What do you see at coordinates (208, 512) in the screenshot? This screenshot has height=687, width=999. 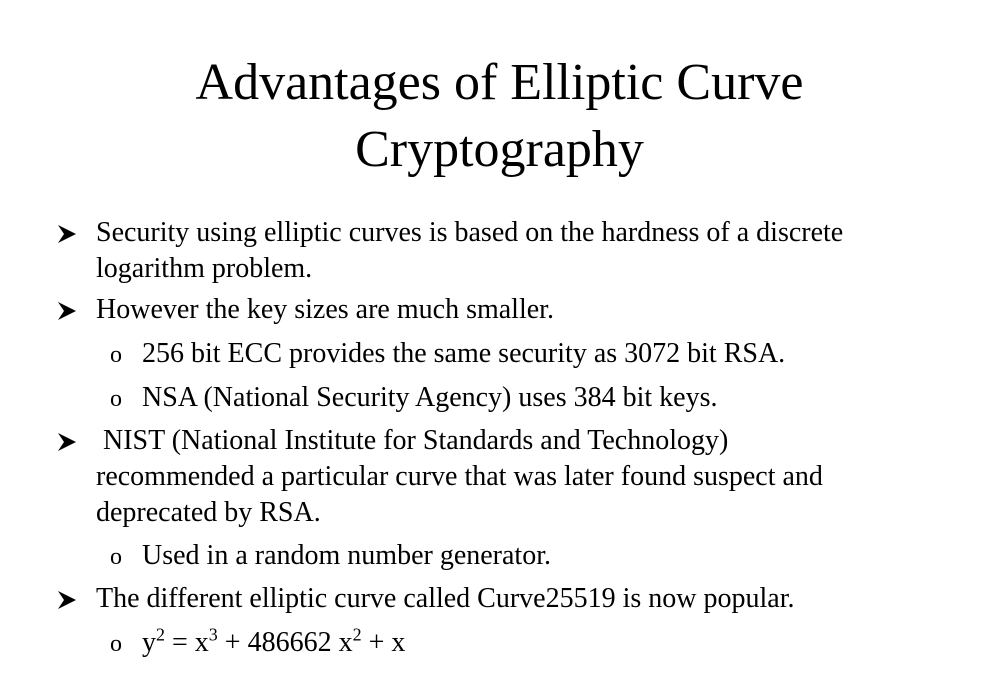 I see `bullet-line: deprecated by RSA.` at bounding box center [208, 512].